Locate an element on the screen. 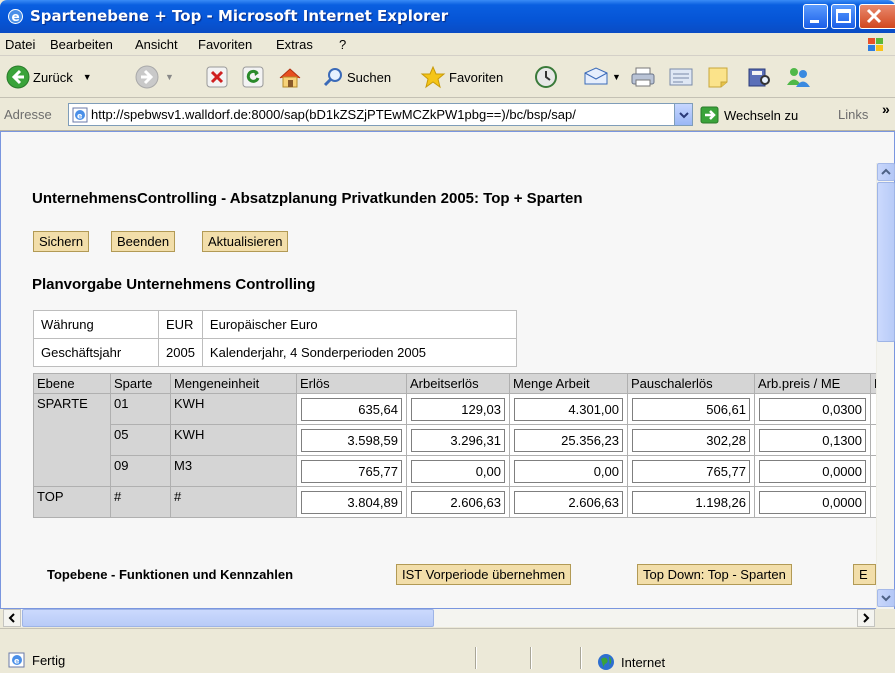 This screenshot has width=895, height=673. horizontal-scrollbar is located at coordinates (439, 618).